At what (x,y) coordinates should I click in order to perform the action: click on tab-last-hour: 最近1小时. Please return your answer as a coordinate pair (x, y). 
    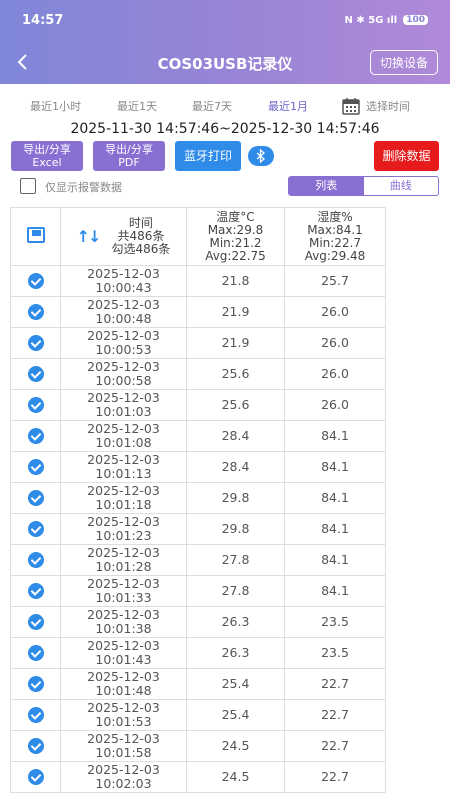
    Looking at the image, I should click on (55, 106).